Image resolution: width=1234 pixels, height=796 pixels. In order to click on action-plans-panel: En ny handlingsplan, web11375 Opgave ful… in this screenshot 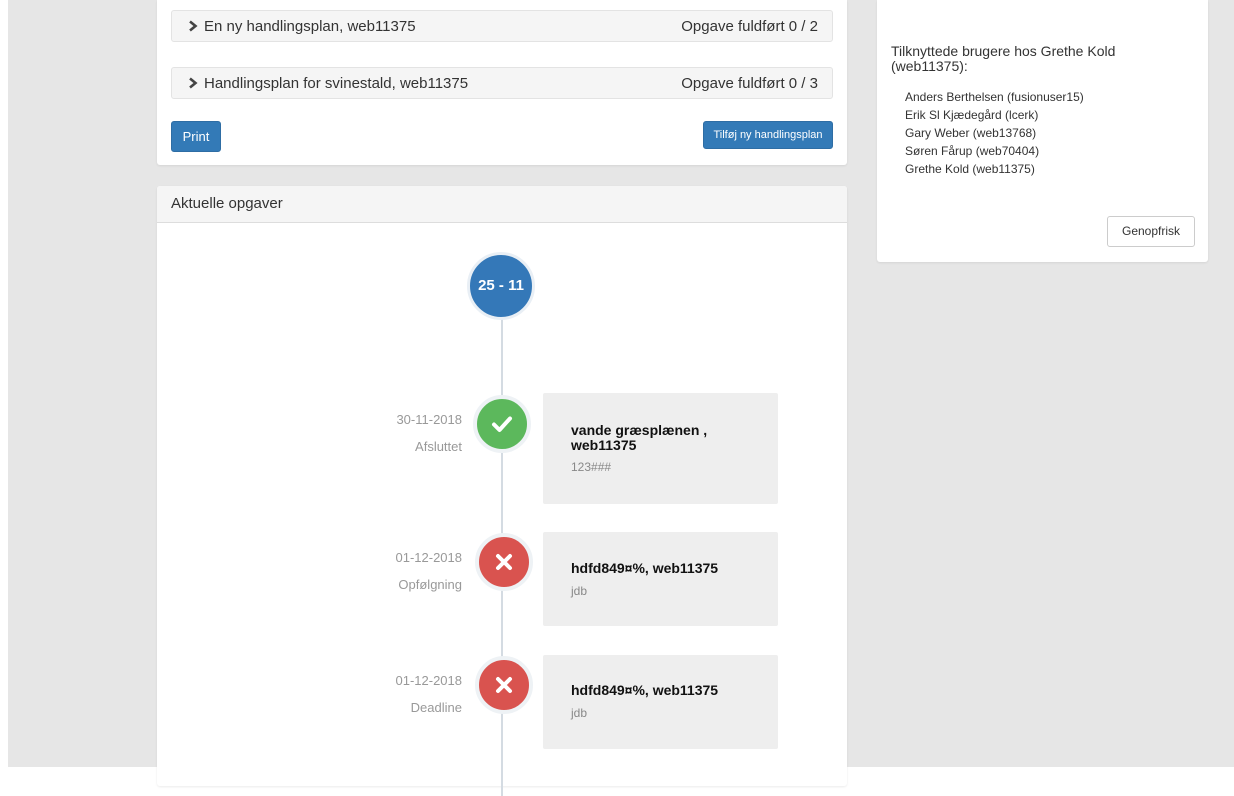, I will do `click(502, 82)`.